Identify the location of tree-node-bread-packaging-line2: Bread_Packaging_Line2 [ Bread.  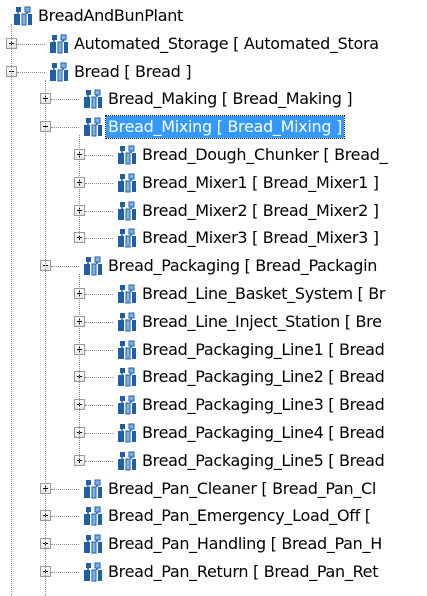
(213, 377).